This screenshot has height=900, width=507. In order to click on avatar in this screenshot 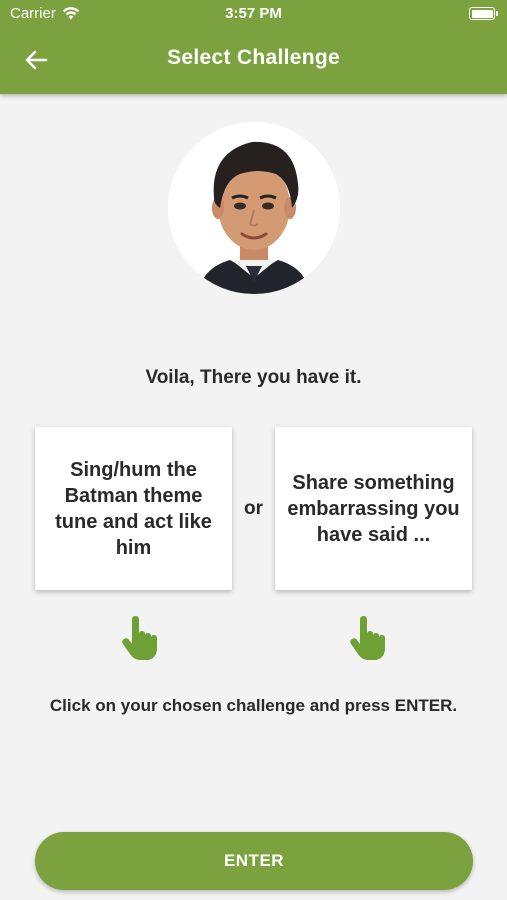, I will do `click(254, 208)`.